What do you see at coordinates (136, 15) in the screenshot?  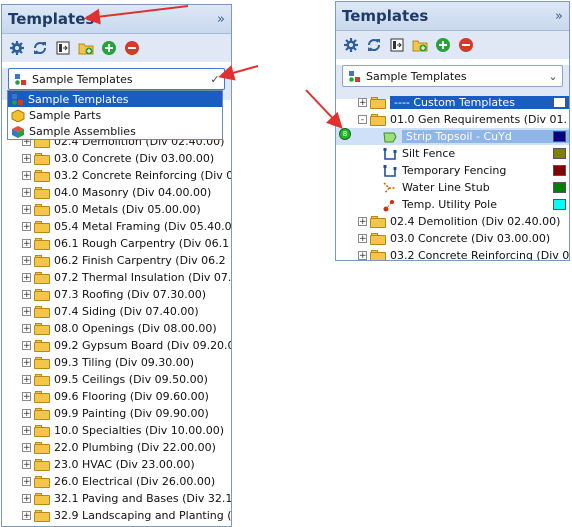 I see `arrow-to-title` at bounding box center [136, 15].